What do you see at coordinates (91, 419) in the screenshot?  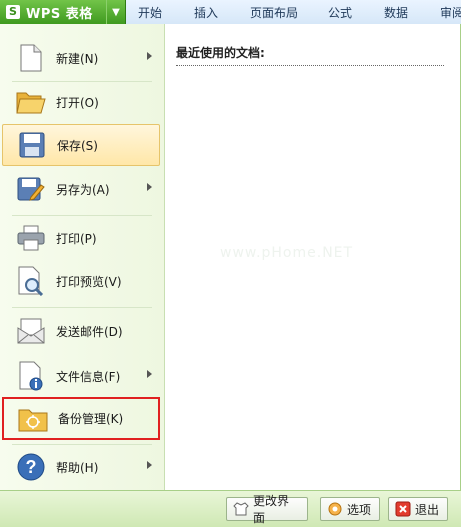 I see `menu-item-label: 备份管理(K)` at bounding box center [91, 419].